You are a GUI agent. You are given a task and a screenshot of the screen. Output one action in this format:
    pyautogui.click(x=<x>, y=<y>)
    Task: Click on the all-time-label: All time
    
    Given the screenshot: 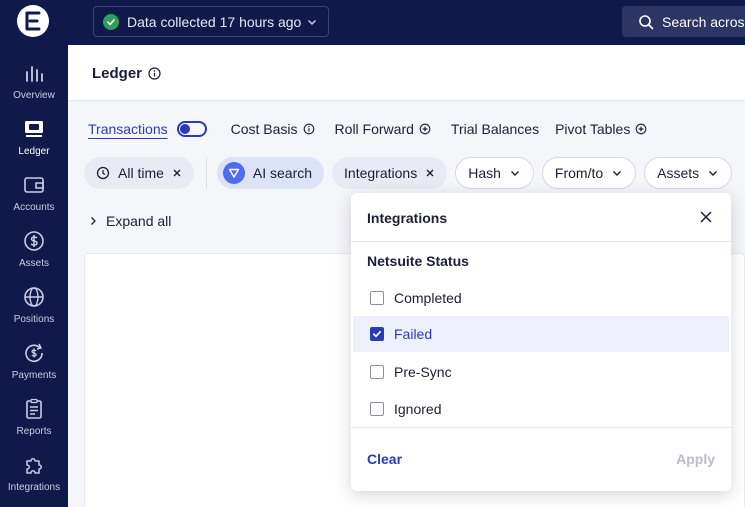 What is the action you would take?
    pyautogui.click(x=141, y=173)
    